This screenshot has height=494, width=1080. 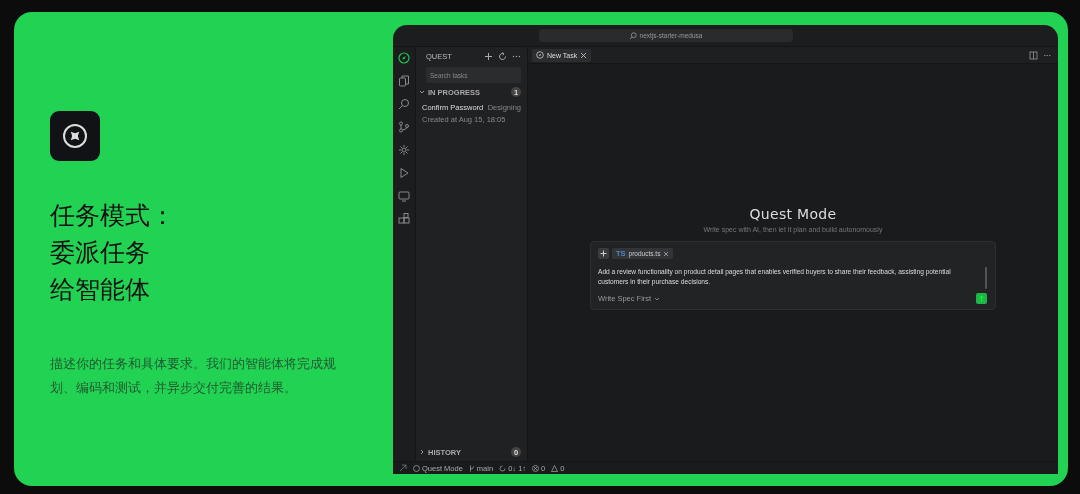 What do you see at coordinates (113, 253) in the screenshot?
I see `hero-title: 任务模式： 委派任务 给智能体` at bounding box center [113, 253].